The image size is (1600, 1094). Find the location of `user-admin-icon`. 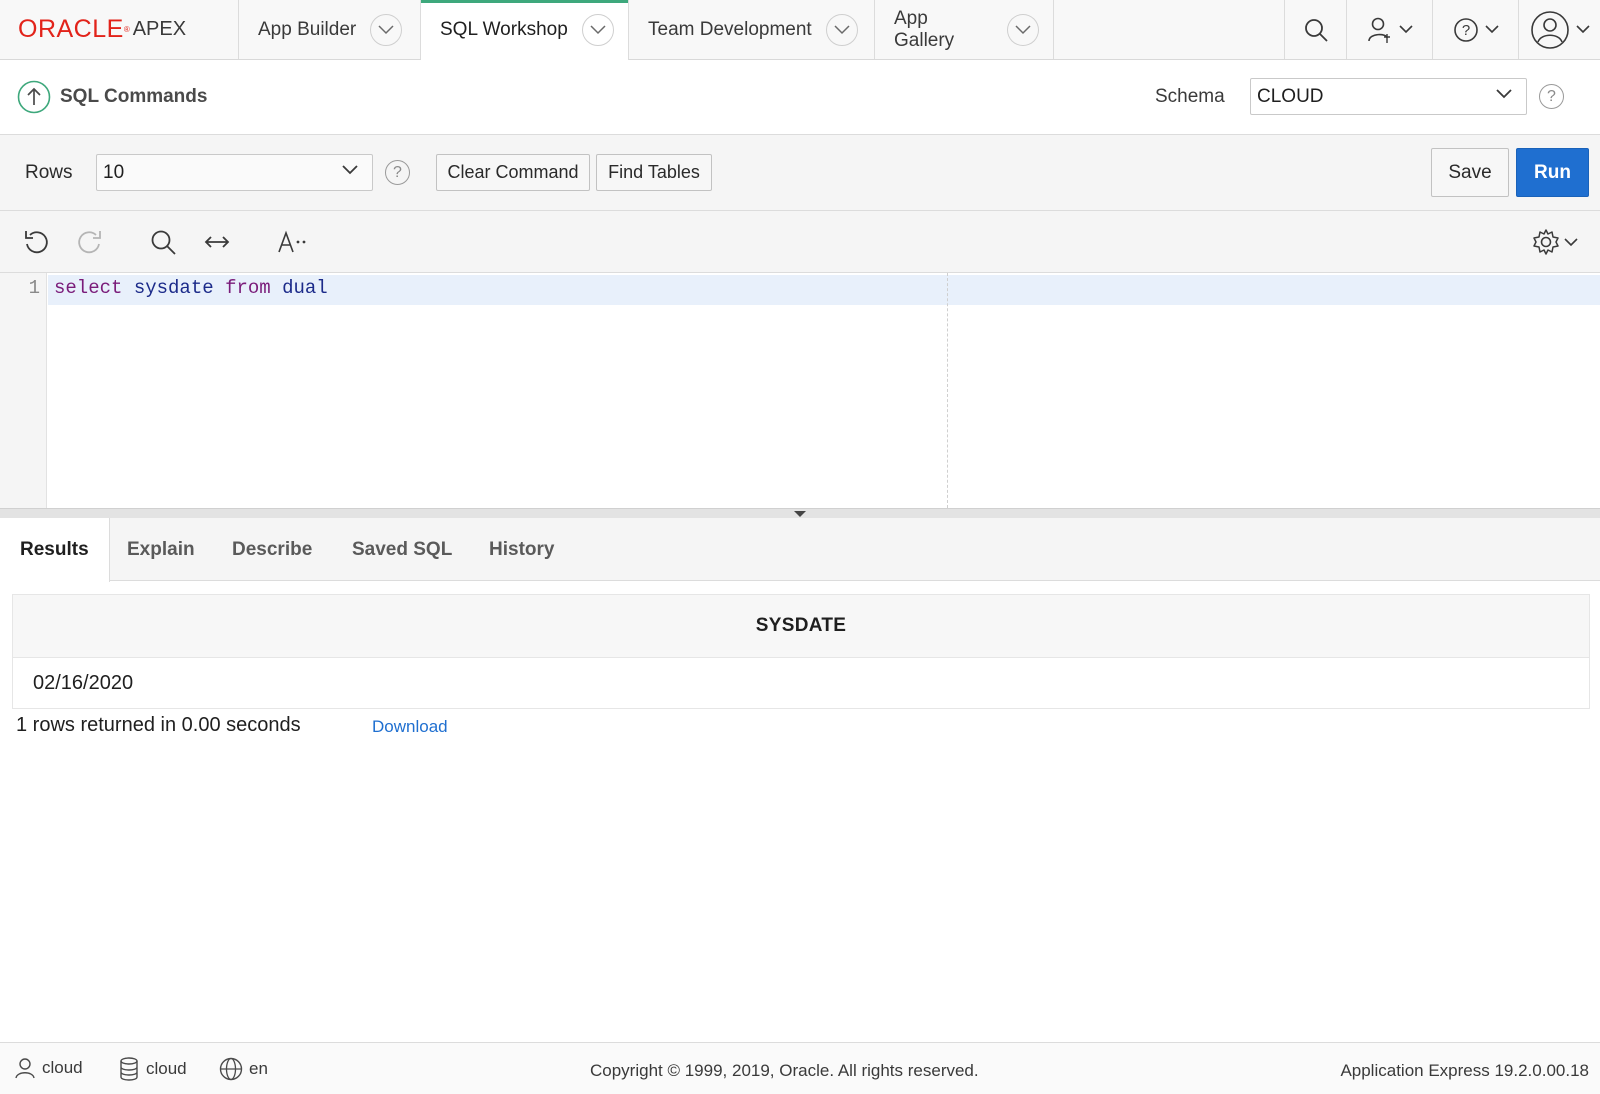

user-admin-icon is located at coordinates (1378, 30).